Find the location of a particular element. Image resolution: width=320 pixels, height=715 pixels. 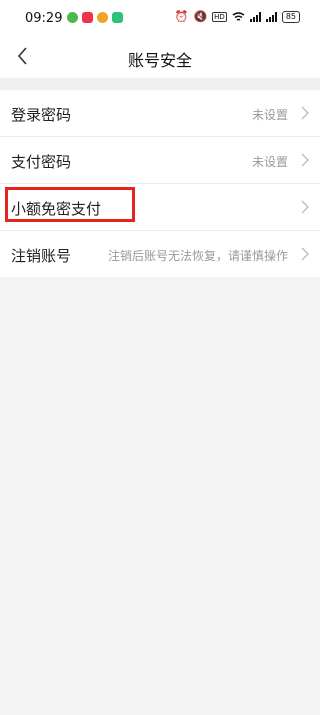

settings-item-label: 支付密码 is located at coordinates (41, 162).